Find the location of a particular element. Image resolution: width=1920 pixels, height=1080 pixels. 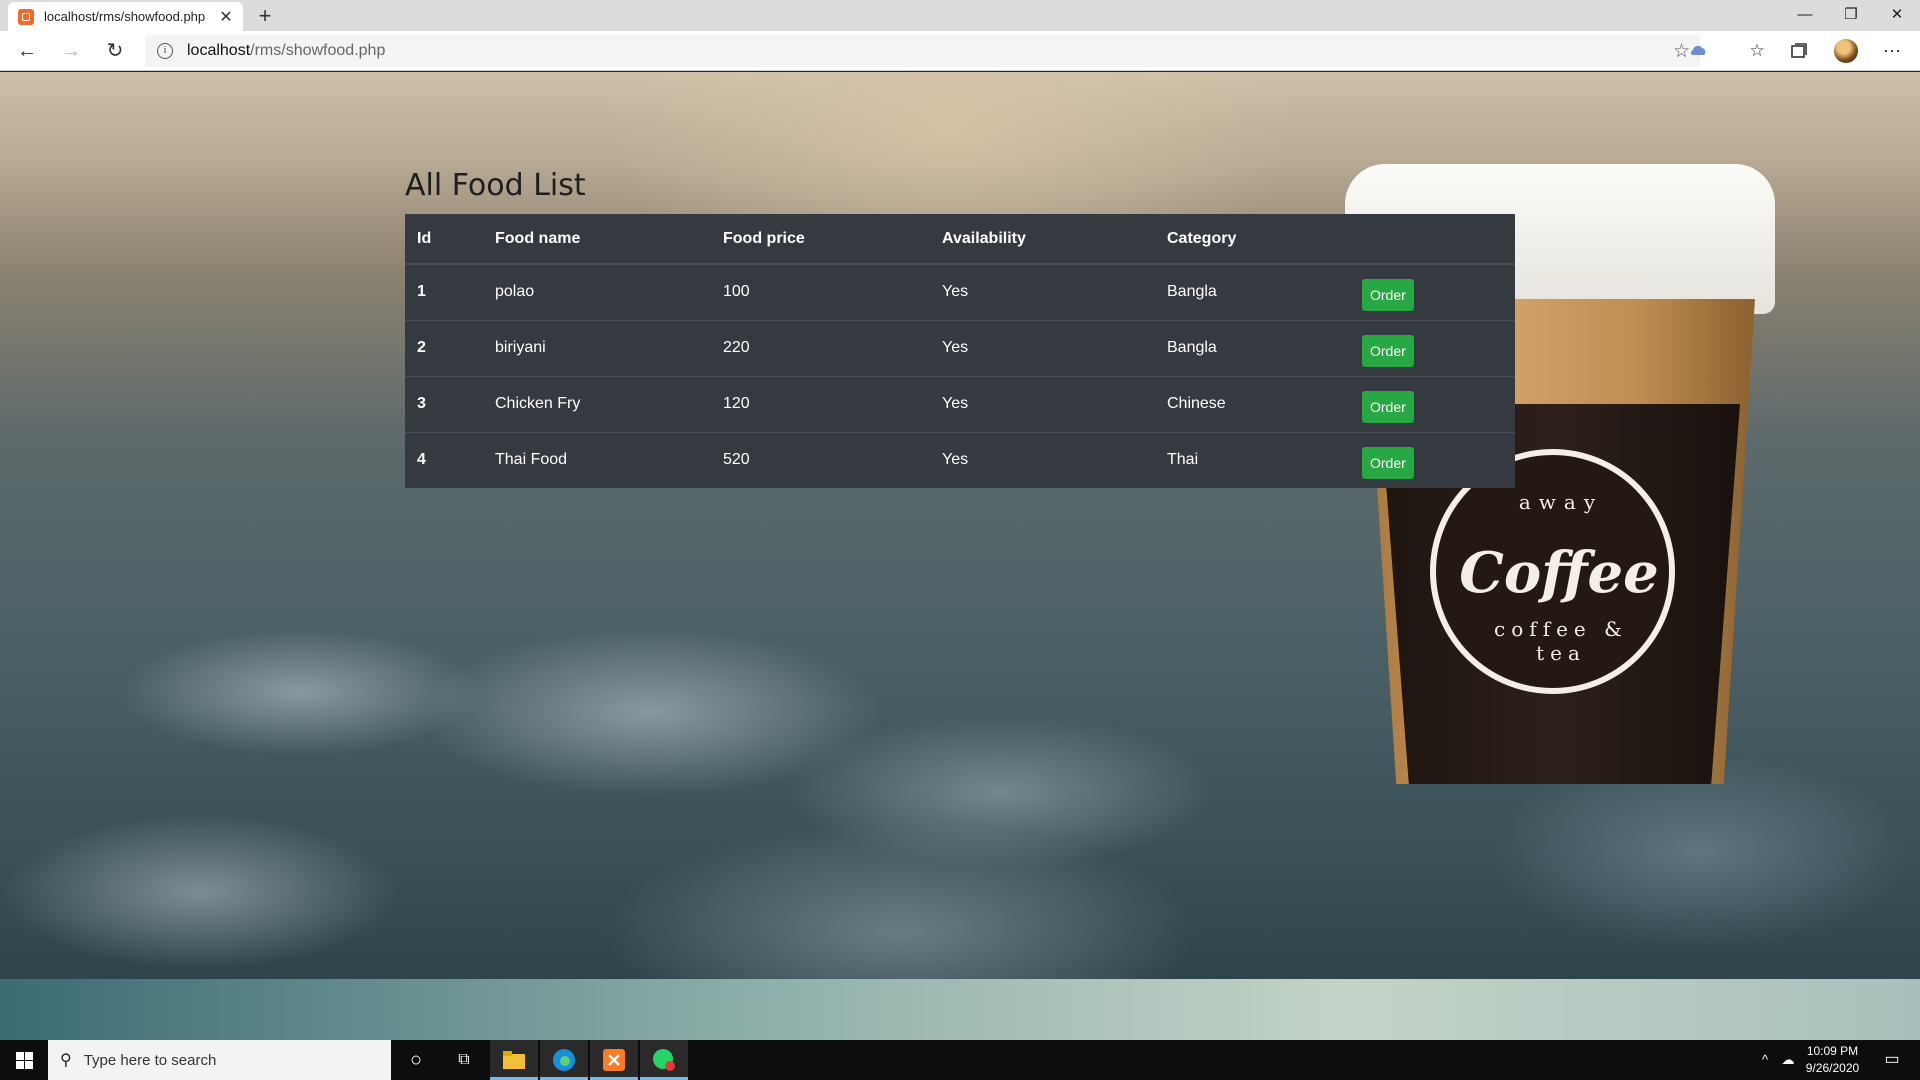

tab-title: localhost/rms/showfood.php is located at coordinates (125, 16).